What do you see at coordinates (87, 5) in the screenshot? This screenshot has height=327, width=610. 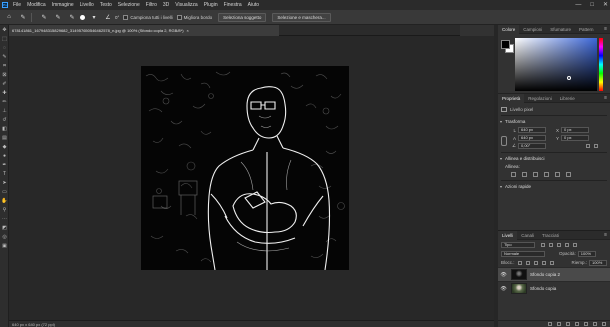 I see `menu-livello: Livello` at bounding box center [87, 5].